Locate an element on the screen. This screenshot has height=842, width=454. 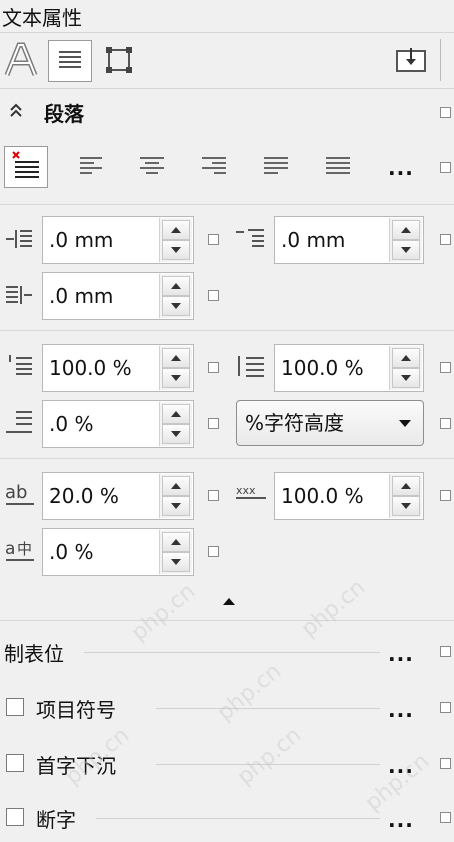
character-tab-icon is located at coordinates (21, 60).